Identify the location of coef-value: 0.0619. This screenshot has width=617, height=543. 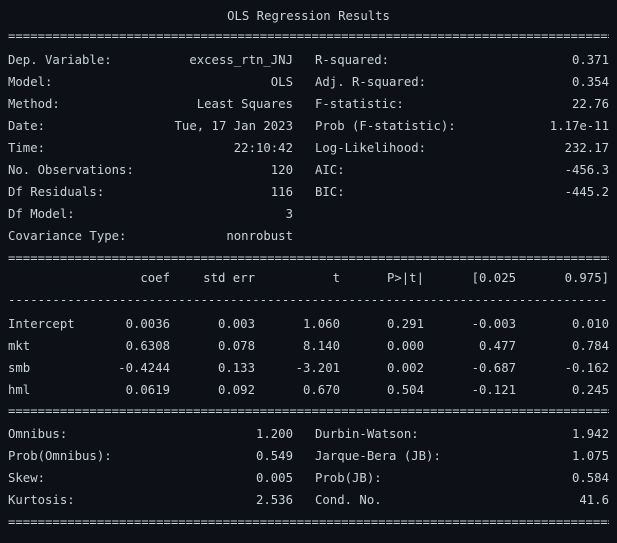
(147, 390).